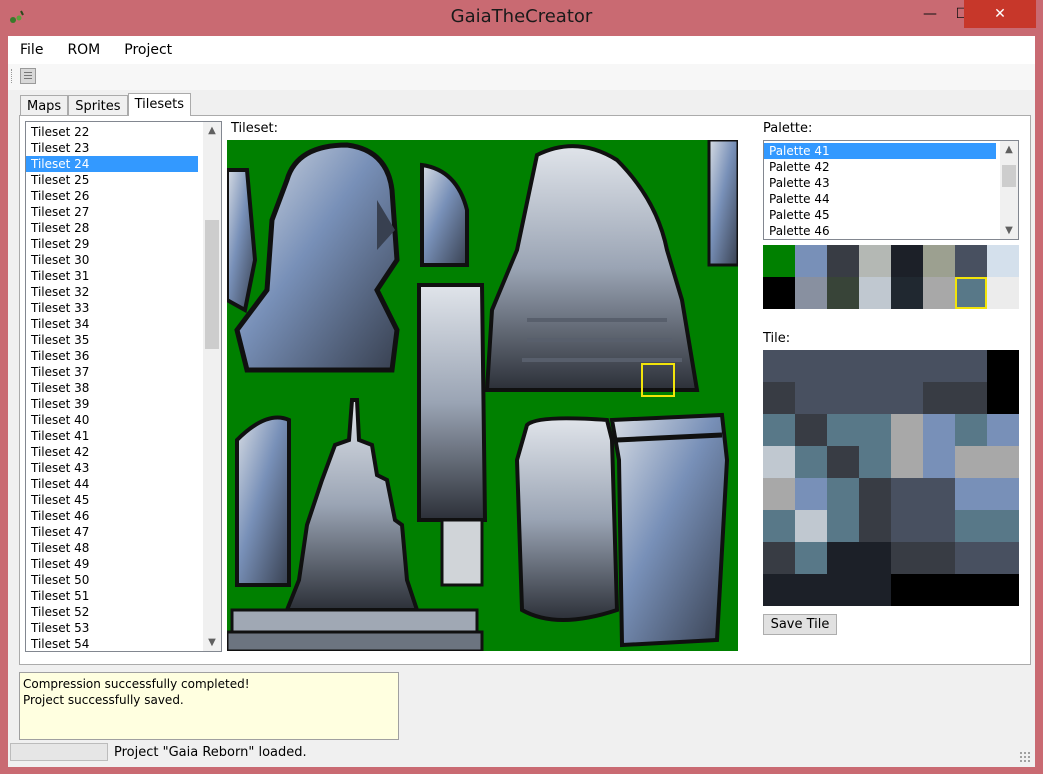 The image size is (1043, 774). I want to click on document-icon, so click(28, 76).